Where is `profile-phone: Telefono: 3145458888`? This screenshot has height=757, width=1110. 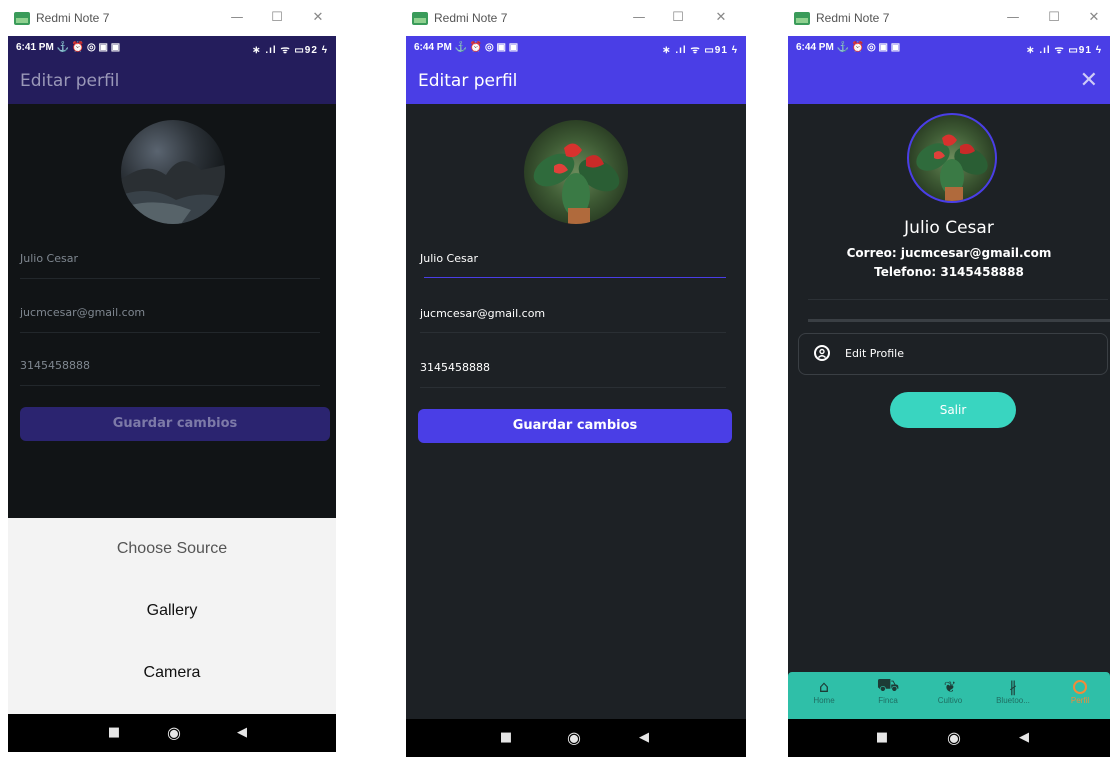
profile-phone: Telefono: 3145458888 is located at coordinates (949, 272).